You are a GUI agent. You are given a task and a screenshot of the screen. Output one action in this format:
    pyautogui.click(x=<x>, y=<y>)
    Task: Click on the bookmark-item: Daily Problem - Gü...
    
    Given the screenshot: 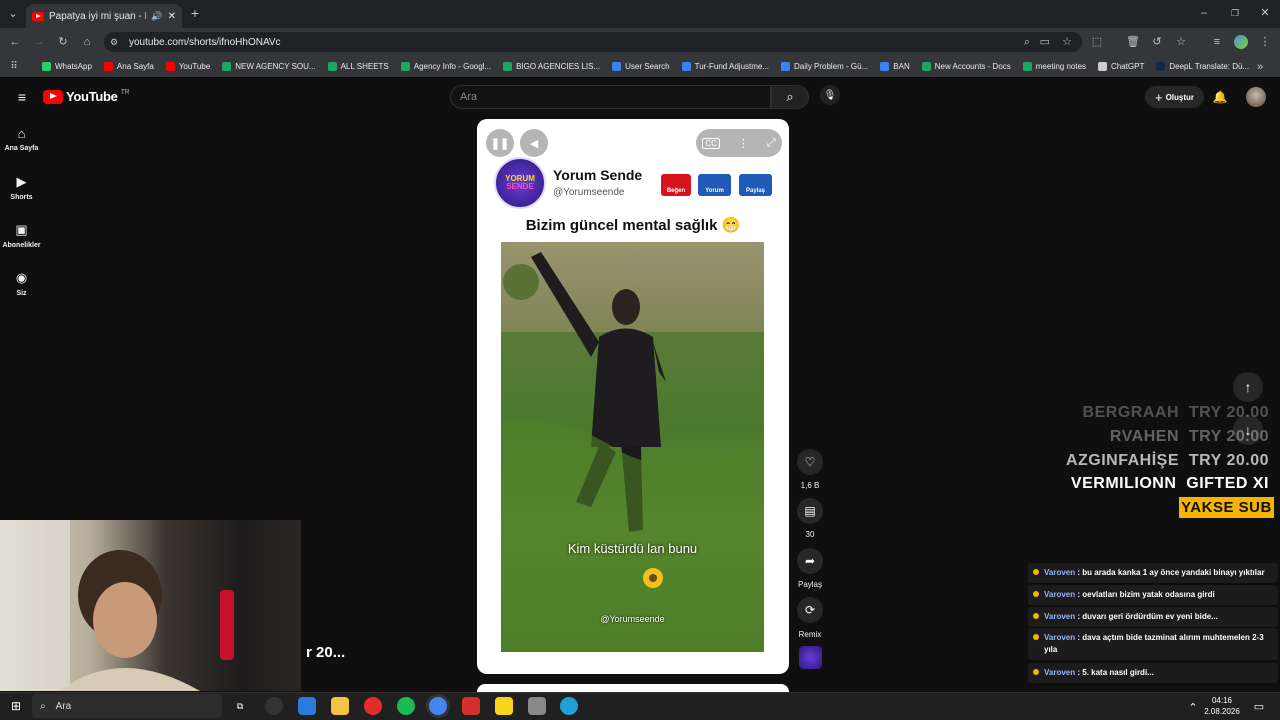 What is the action you would take?
    pyautogui.click(x=824, y=66)
    